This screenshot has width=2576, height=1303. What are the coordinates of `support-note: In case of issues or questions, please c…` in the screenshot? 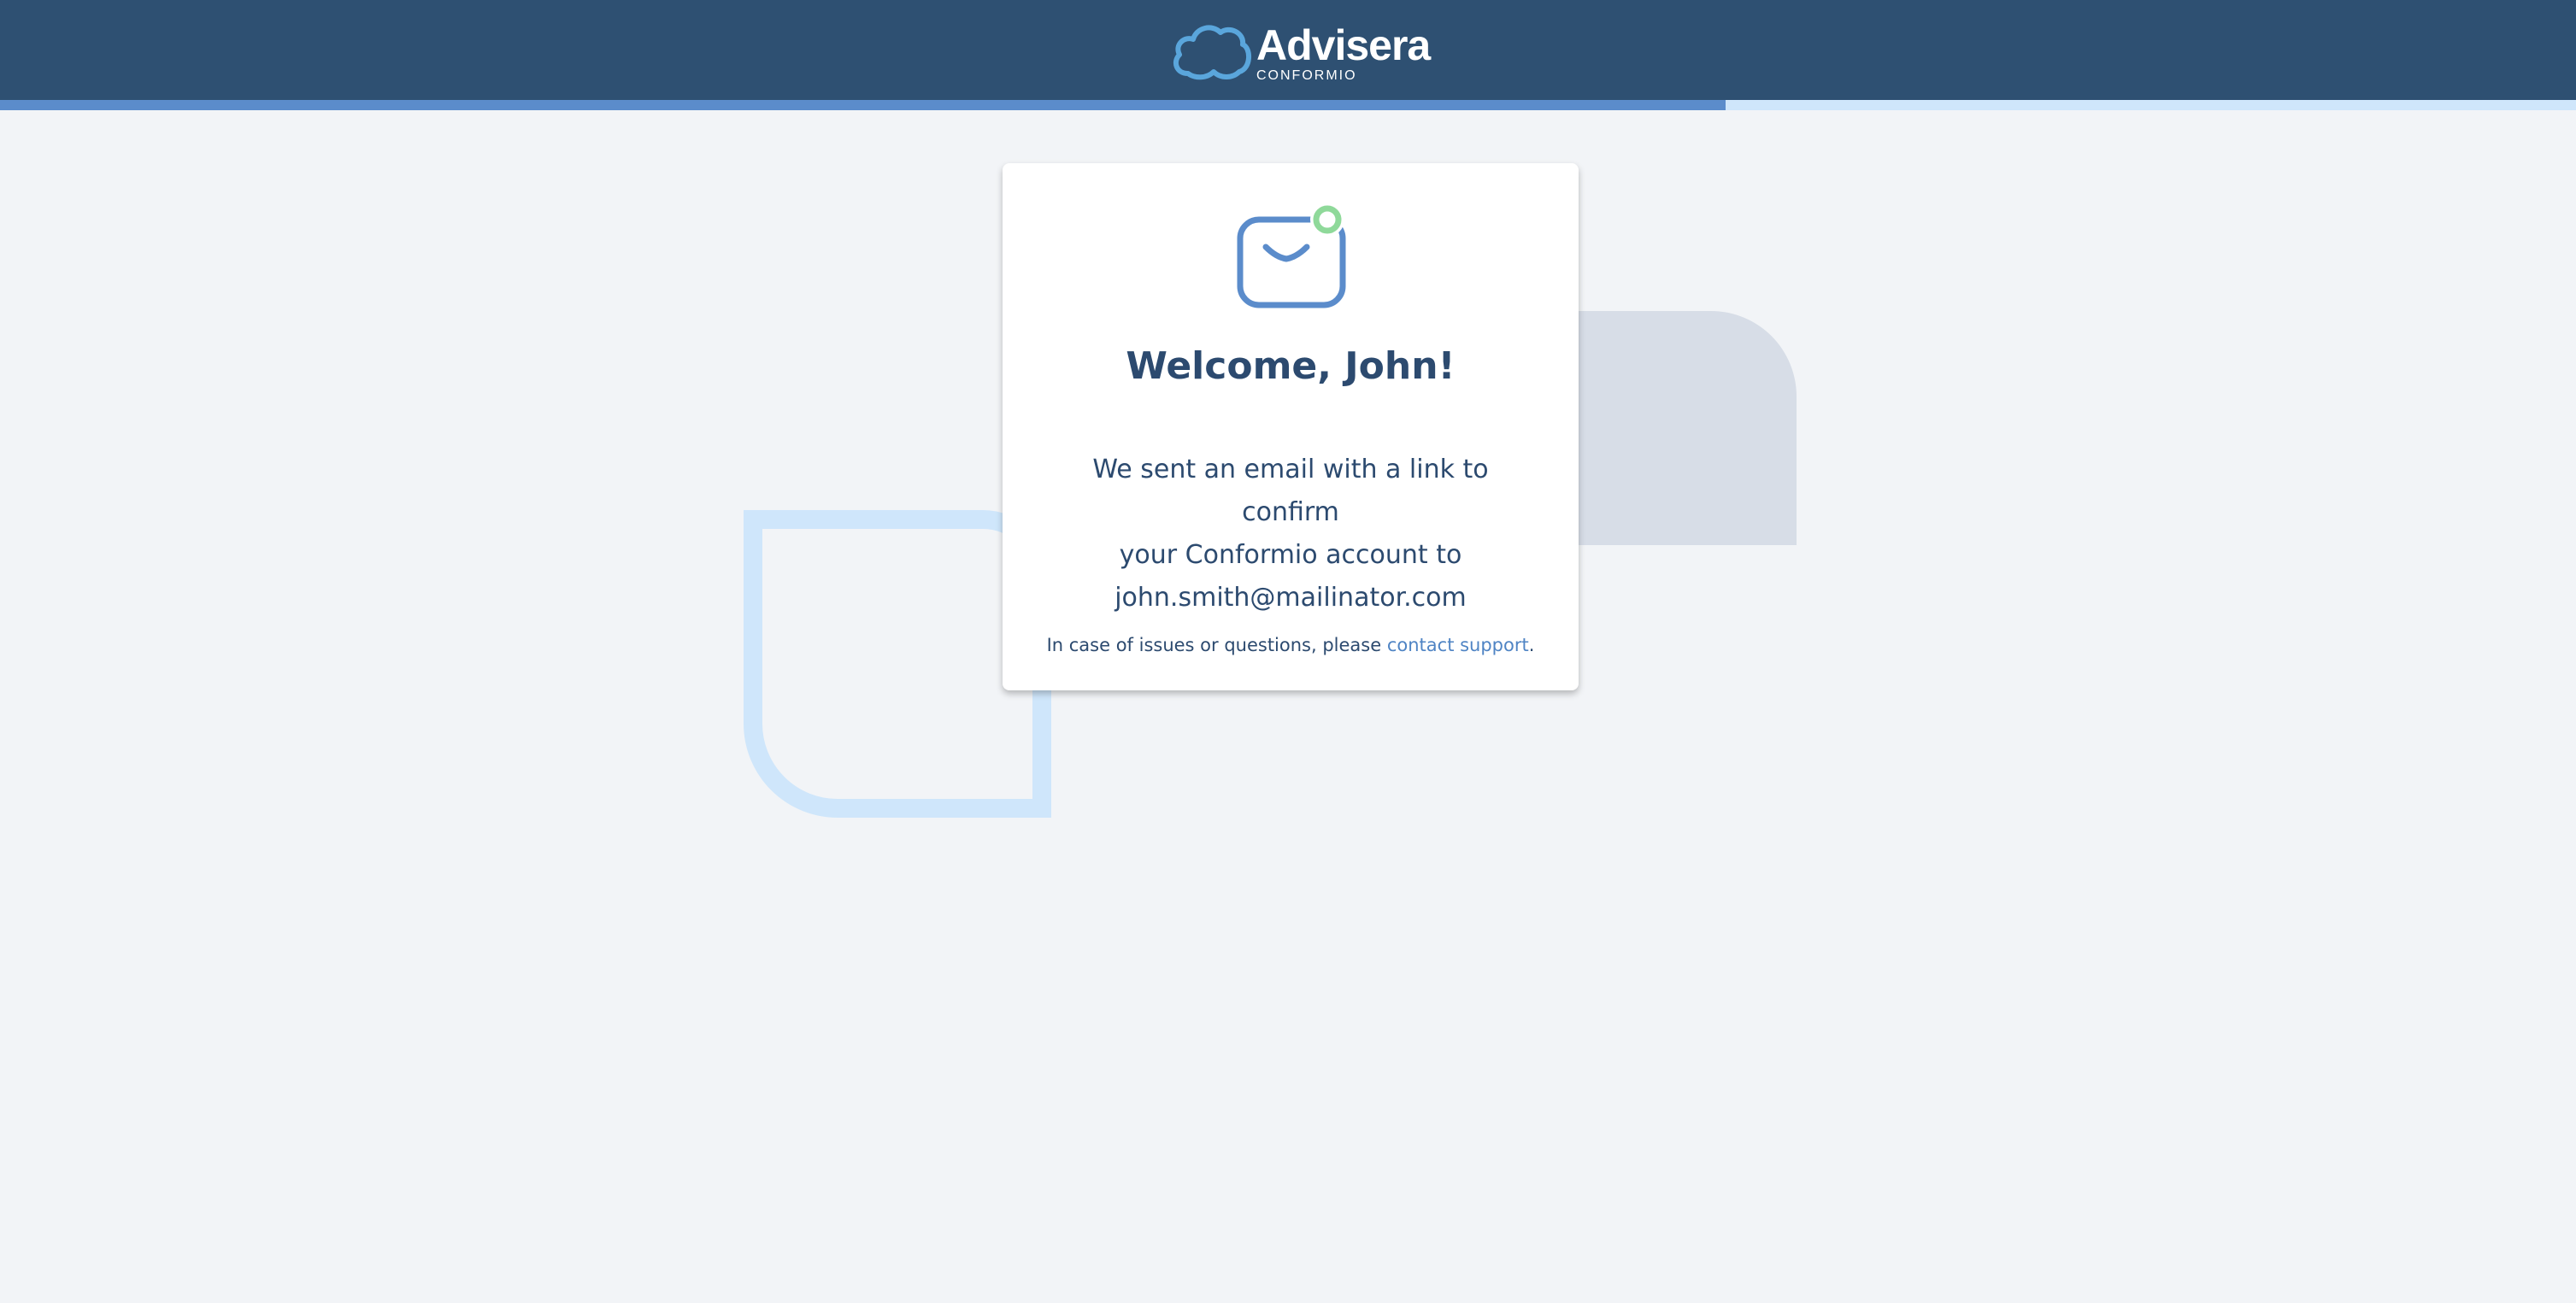 It's located at (1291, 645).